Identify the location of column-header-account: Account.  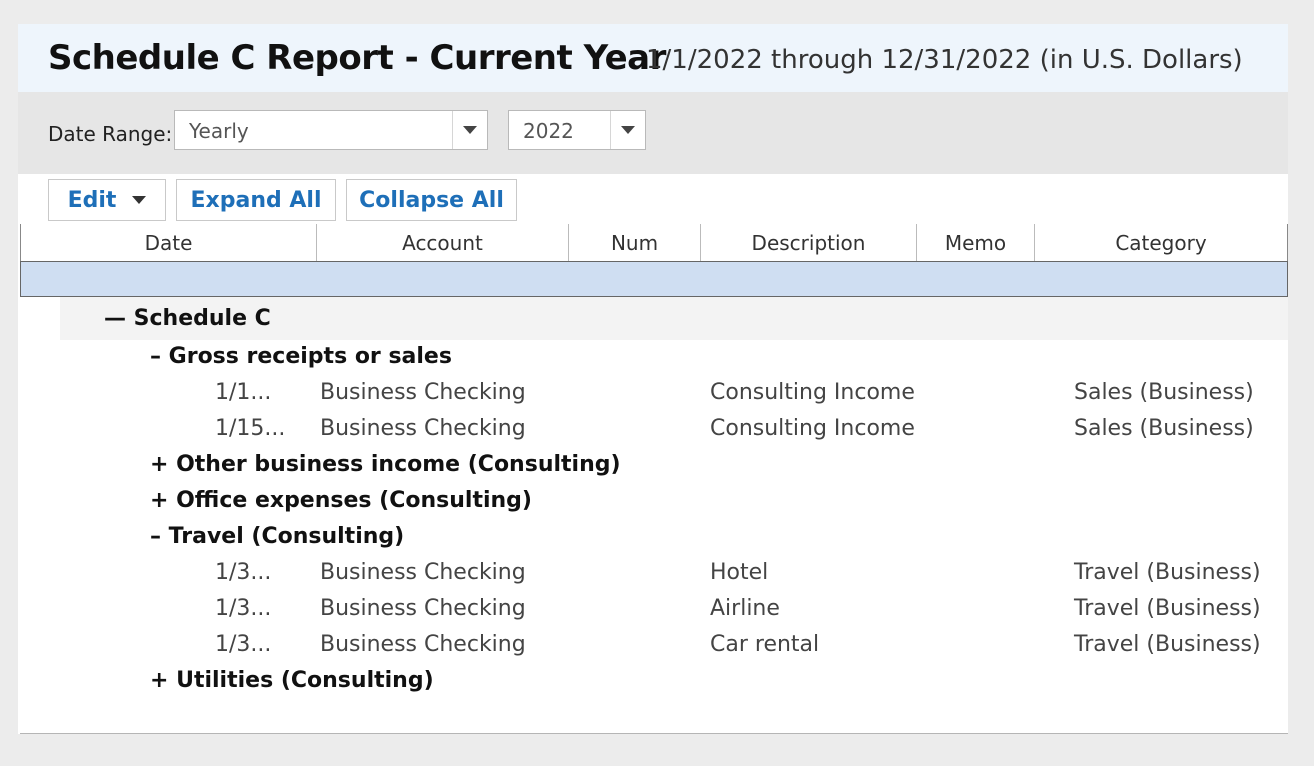
(443, 242).